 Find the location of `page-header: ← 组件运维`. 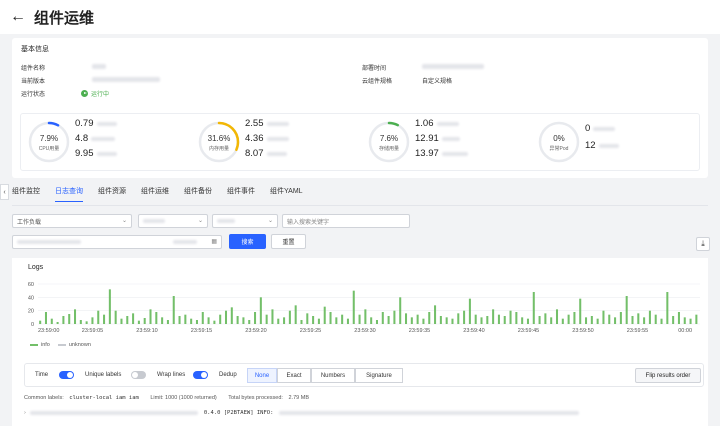

page-header: ← 组件运维 is located at coordinates (360, 17).